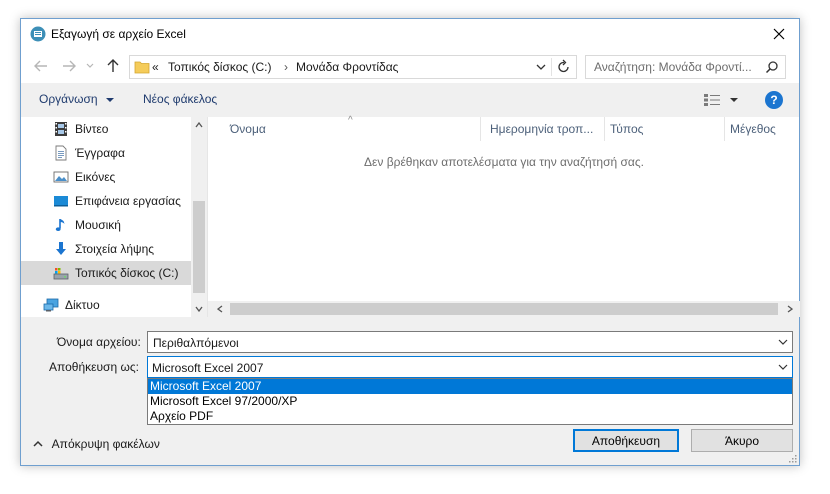  What do you see at coordinates (61, 274) in the screenshot?
I see `drive-icon` at bounding box center [61, 274].